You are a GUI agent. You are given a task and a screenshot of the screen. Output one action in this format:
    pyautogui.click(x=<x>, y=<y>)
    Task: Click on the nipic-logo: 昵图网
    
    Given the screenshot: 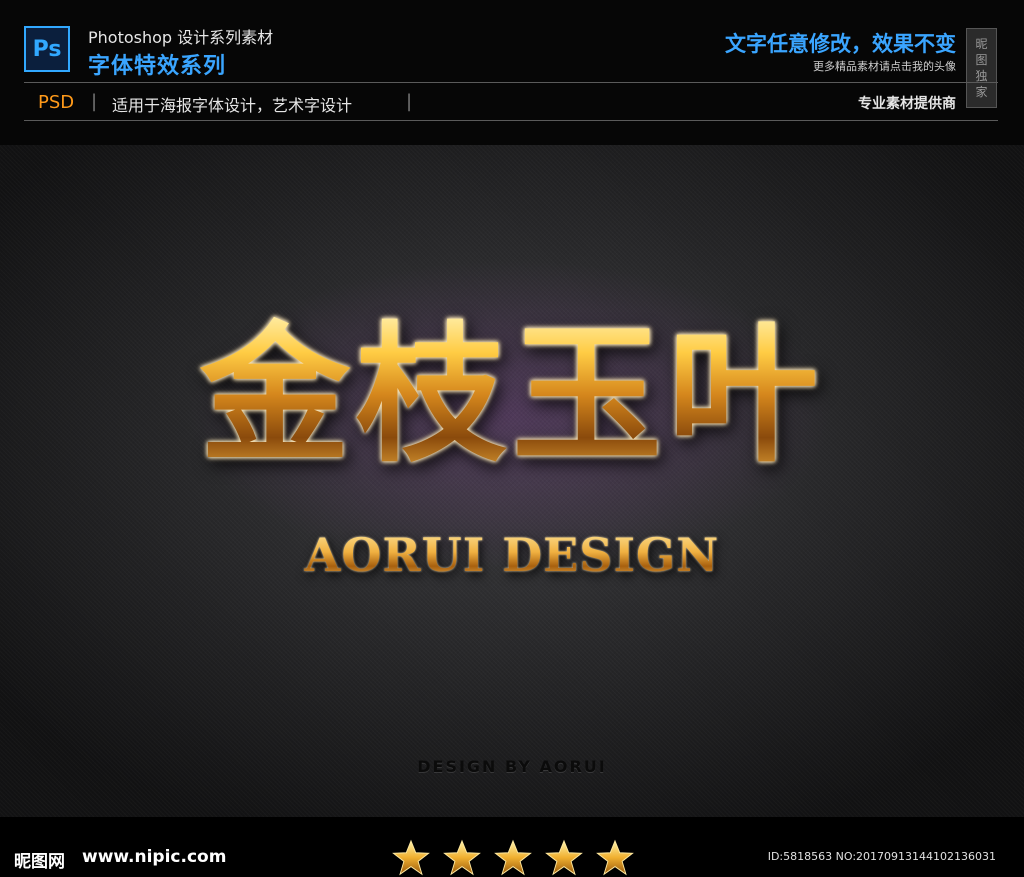 What is the action you would take?
    pyautogui.click(x=39, y=859)
    